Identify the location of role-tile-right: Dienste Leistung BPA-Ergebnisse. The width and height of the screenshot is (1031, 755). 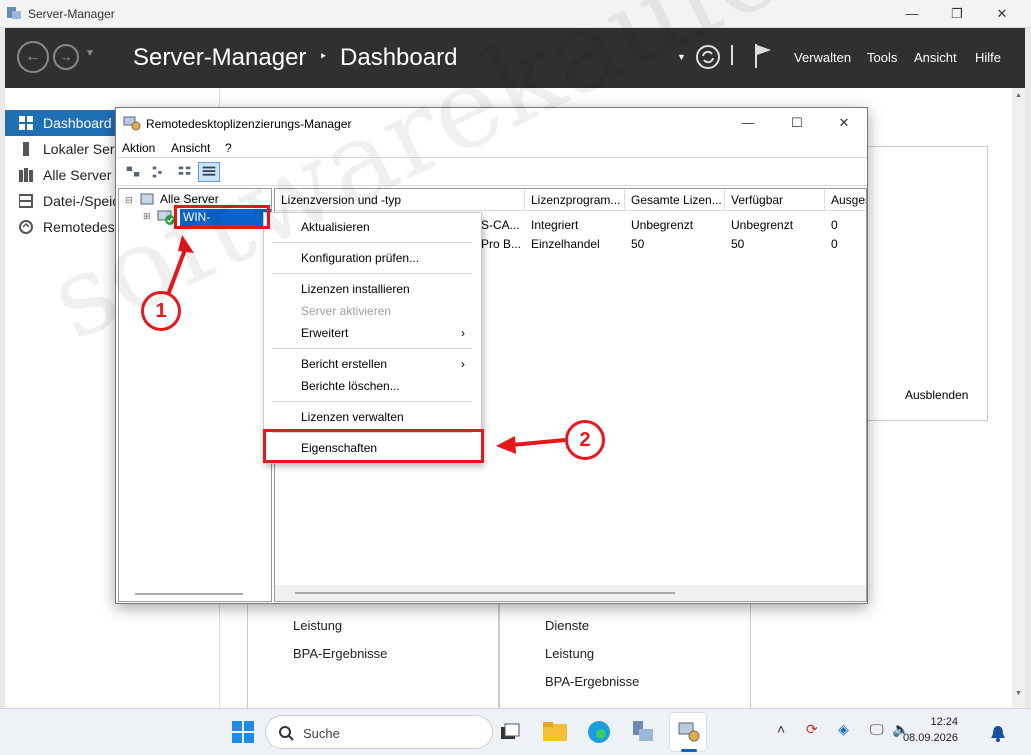
(625, 653).